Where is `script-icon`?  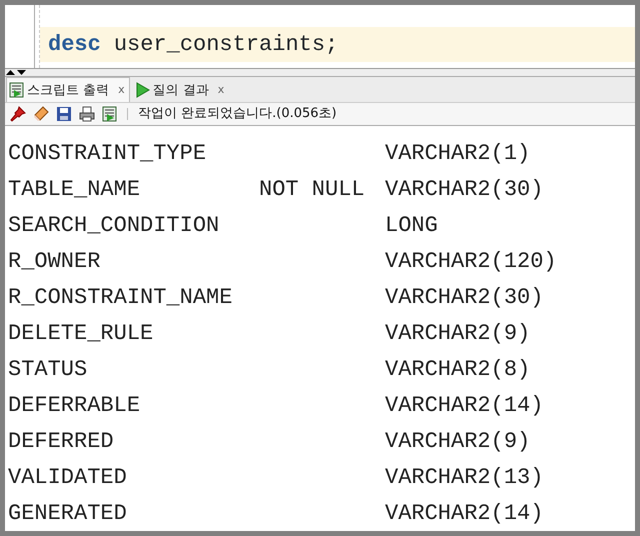 script-icon is located at coordinates (109, 114).